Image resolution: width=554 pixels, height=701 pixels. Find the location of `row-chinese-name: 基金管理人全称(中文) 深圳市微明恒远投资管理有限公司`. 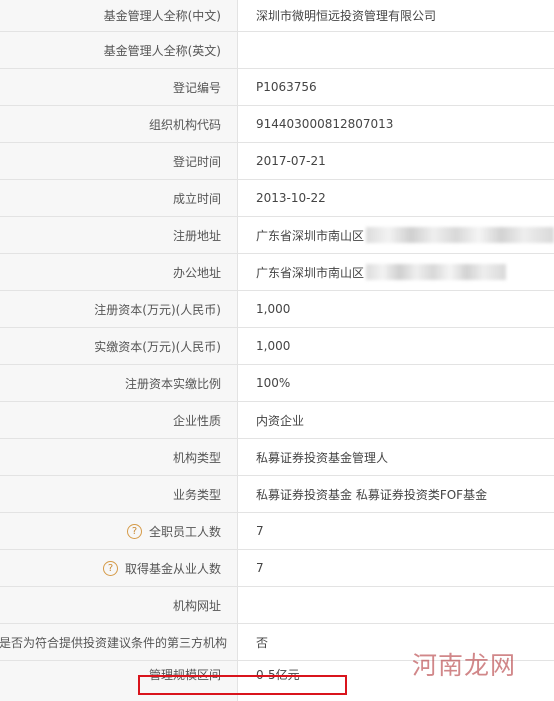

row-chinese-name: 基金管理人全称(中文) 深圳市微明恒远投资管理有限公司 is located at coordinates (277, 16).